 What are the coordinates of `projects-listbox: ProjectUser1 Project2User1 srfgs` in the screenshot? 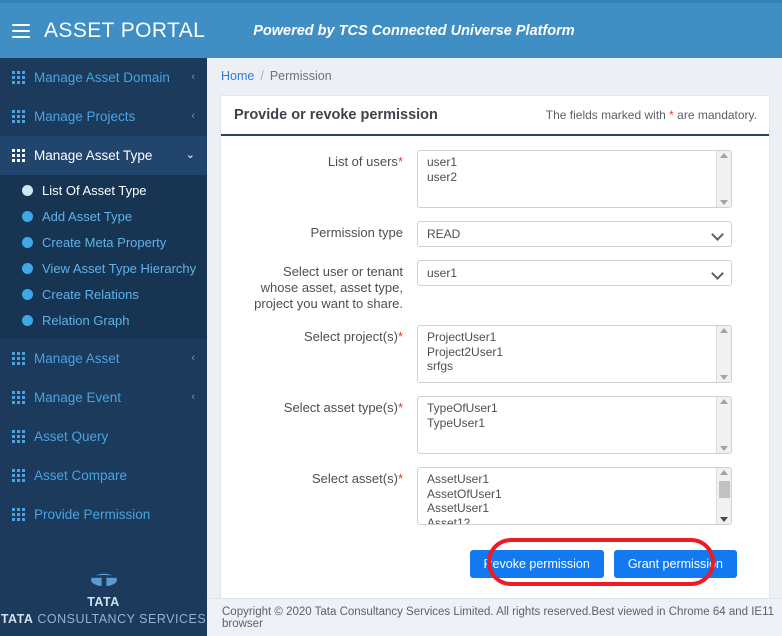 It's located at (574, 354).